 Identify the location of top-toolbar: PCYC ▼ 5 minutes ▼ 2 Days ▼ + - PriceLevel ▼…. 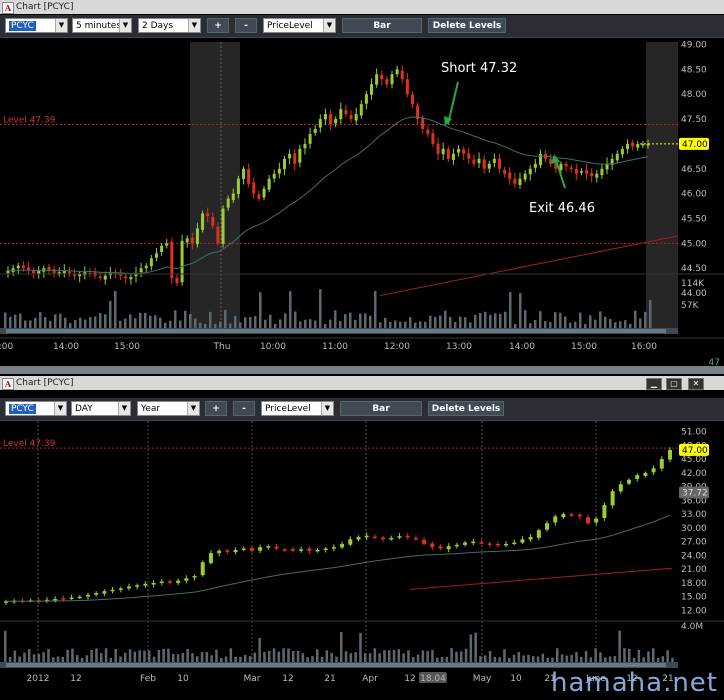
(362, 26).